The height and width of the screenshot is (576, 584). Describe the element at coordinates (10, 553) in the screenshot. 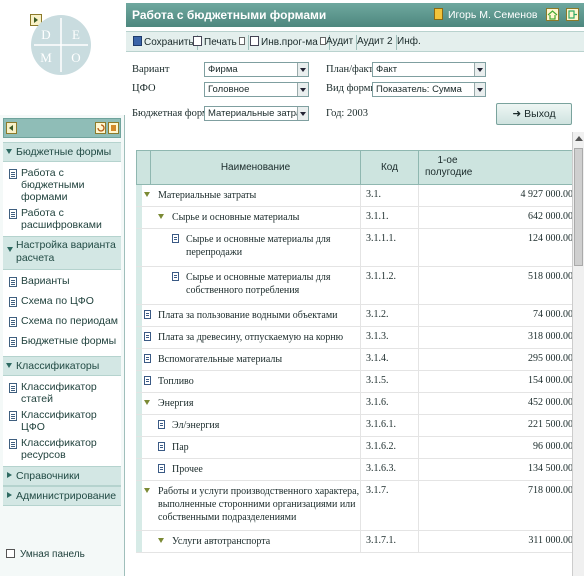

I see `smart-panel-checkbox` at that location.